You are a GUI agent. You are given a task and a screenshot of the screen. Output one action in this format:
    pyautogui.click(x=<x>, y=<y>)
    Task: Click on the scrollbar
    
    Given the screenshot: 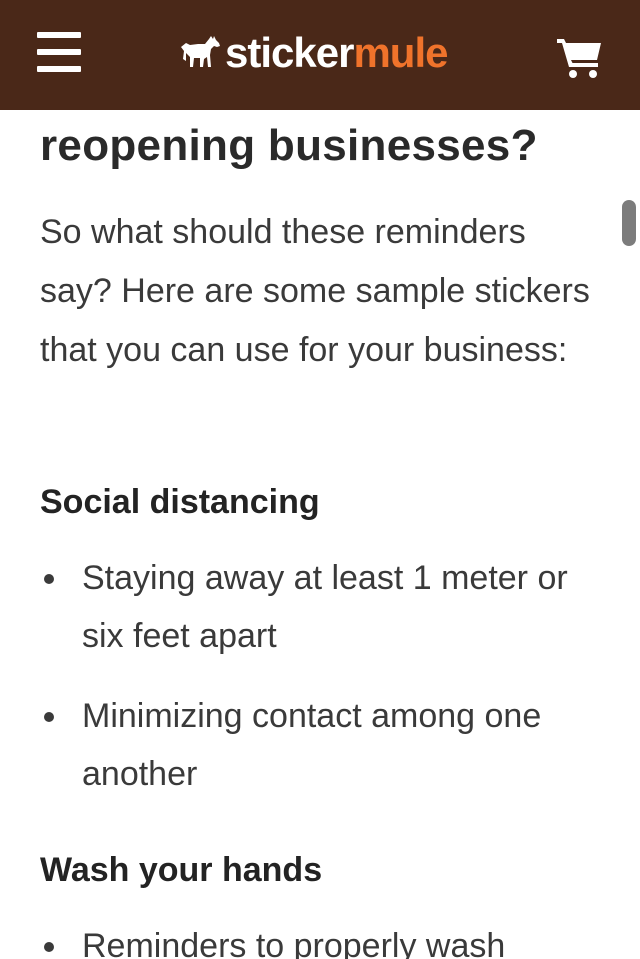 What is the action you would take?
    pyautogui.click(x=629, y=223)
    